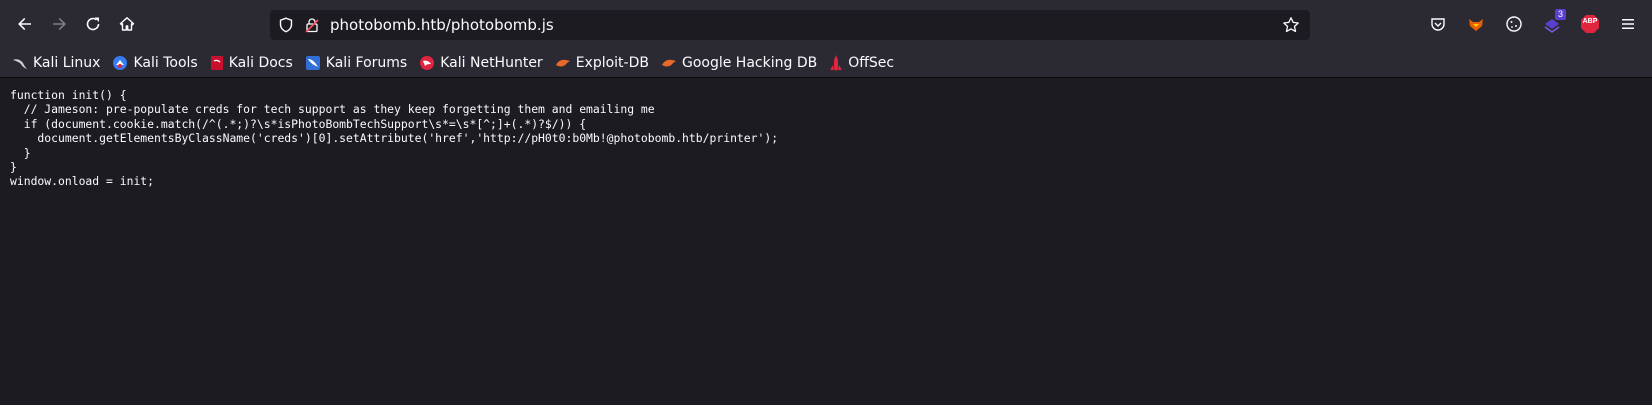 The height and width of the screenshot is (405, 1652). I want to click on bookmark-kali-linux: Kali Linux, so click(56, 63).